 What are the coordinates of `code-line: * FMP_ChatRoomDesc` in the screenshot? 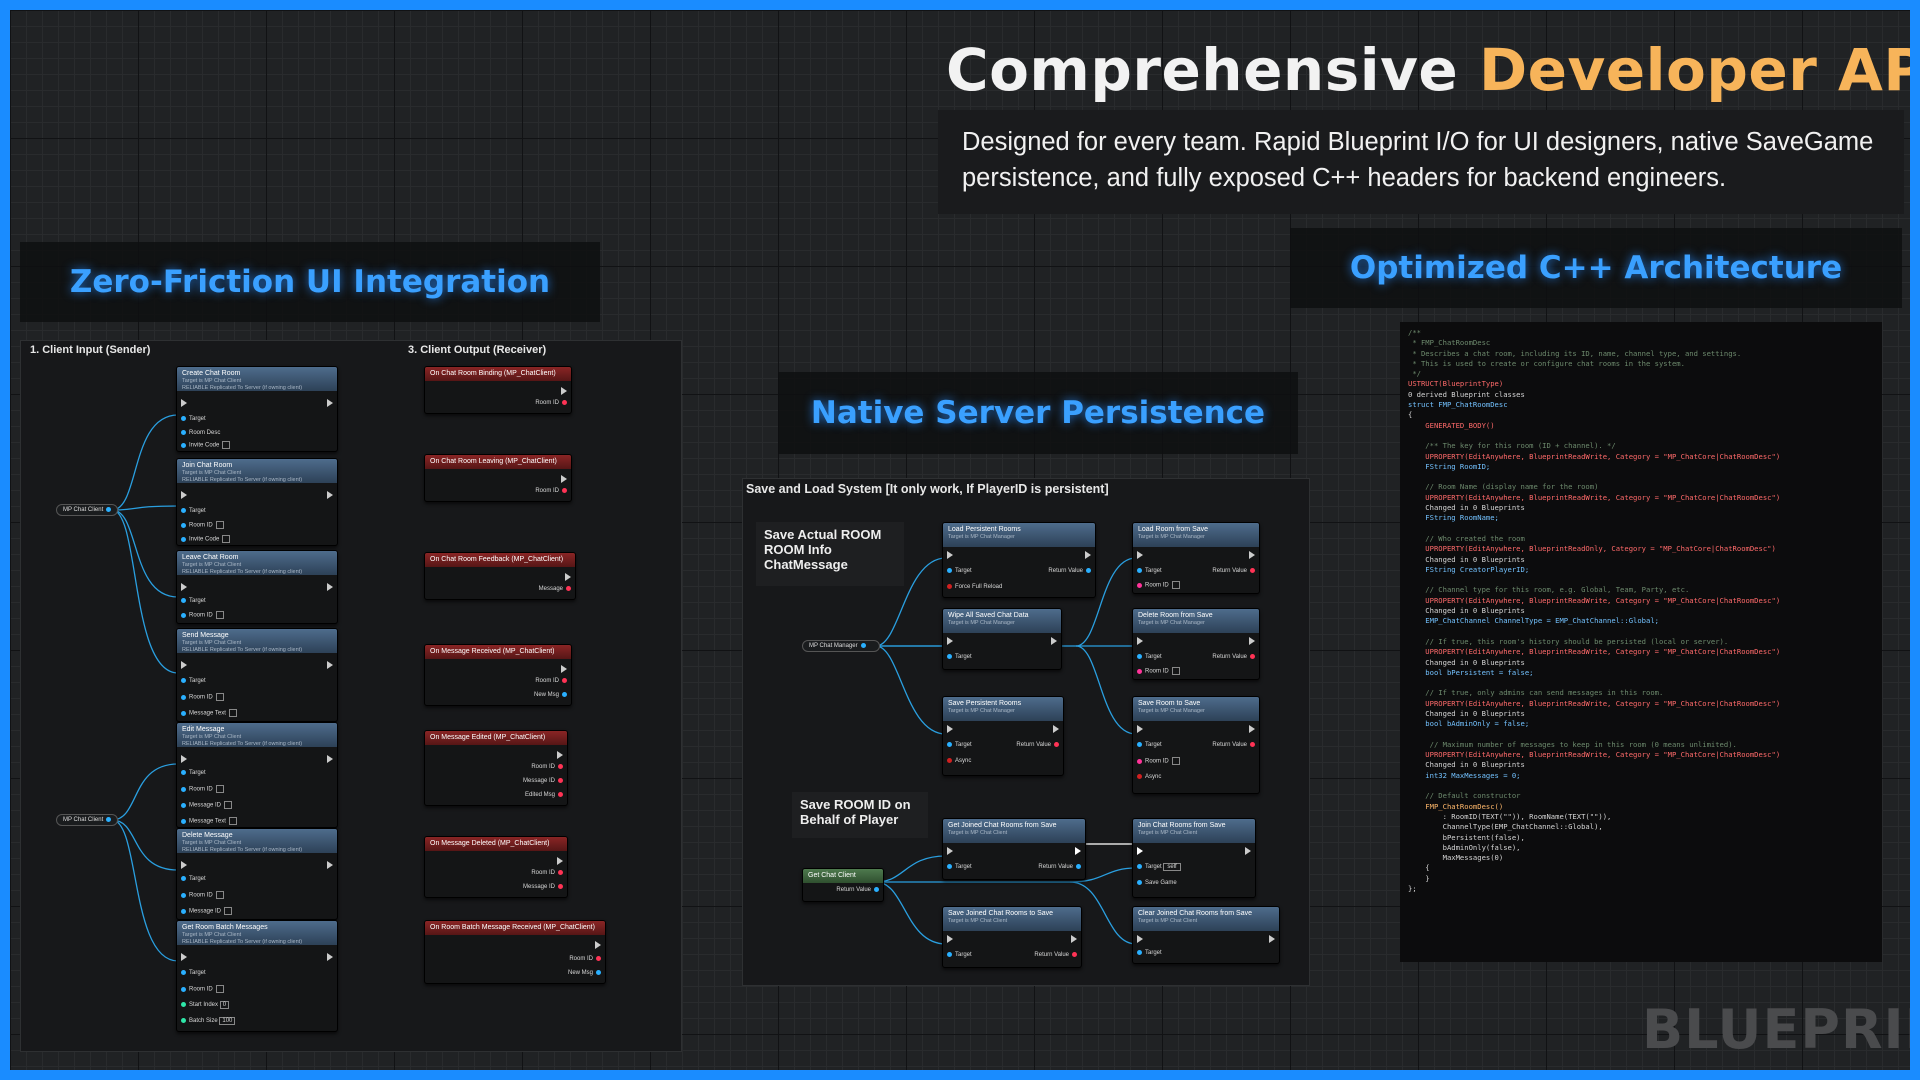 It's located at (1449, 343).